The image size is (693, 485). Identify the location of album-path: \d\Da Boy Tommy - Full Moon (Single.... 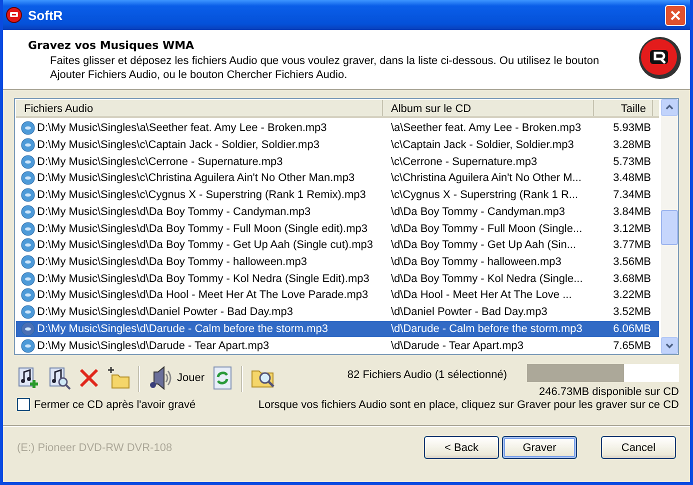
(486, 228).